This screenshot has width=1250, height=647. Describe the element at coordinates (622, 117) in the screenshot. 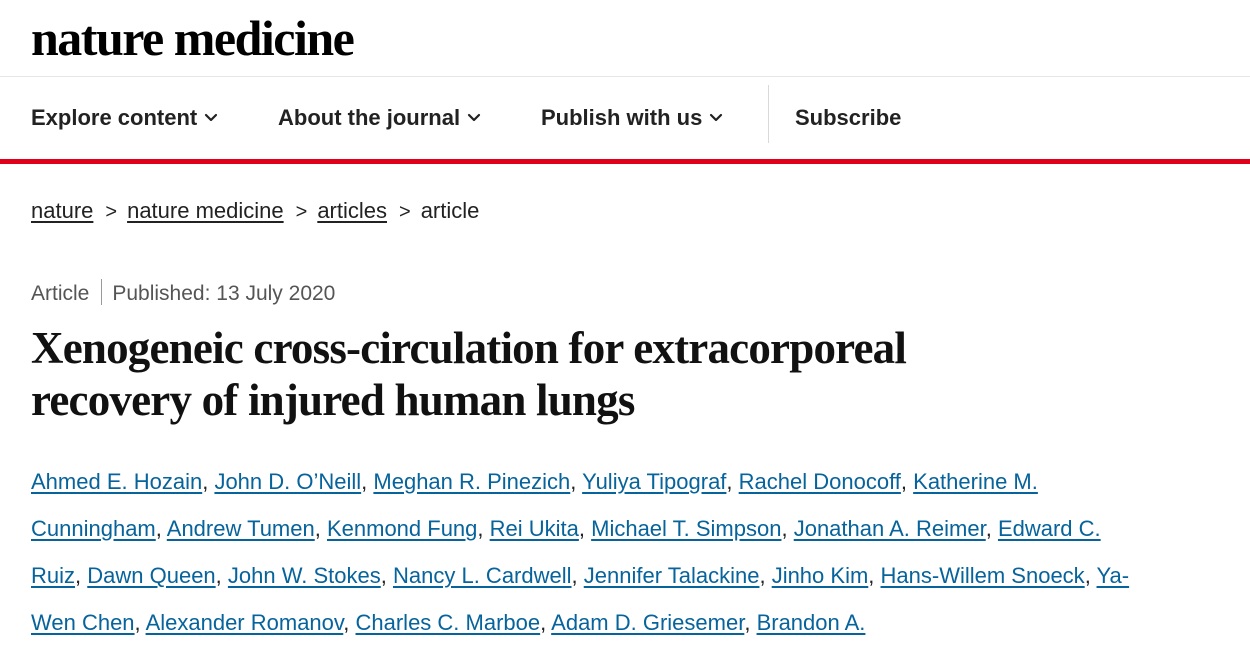

I see `nav-publish-with-us-label: Publish with us` at that location.